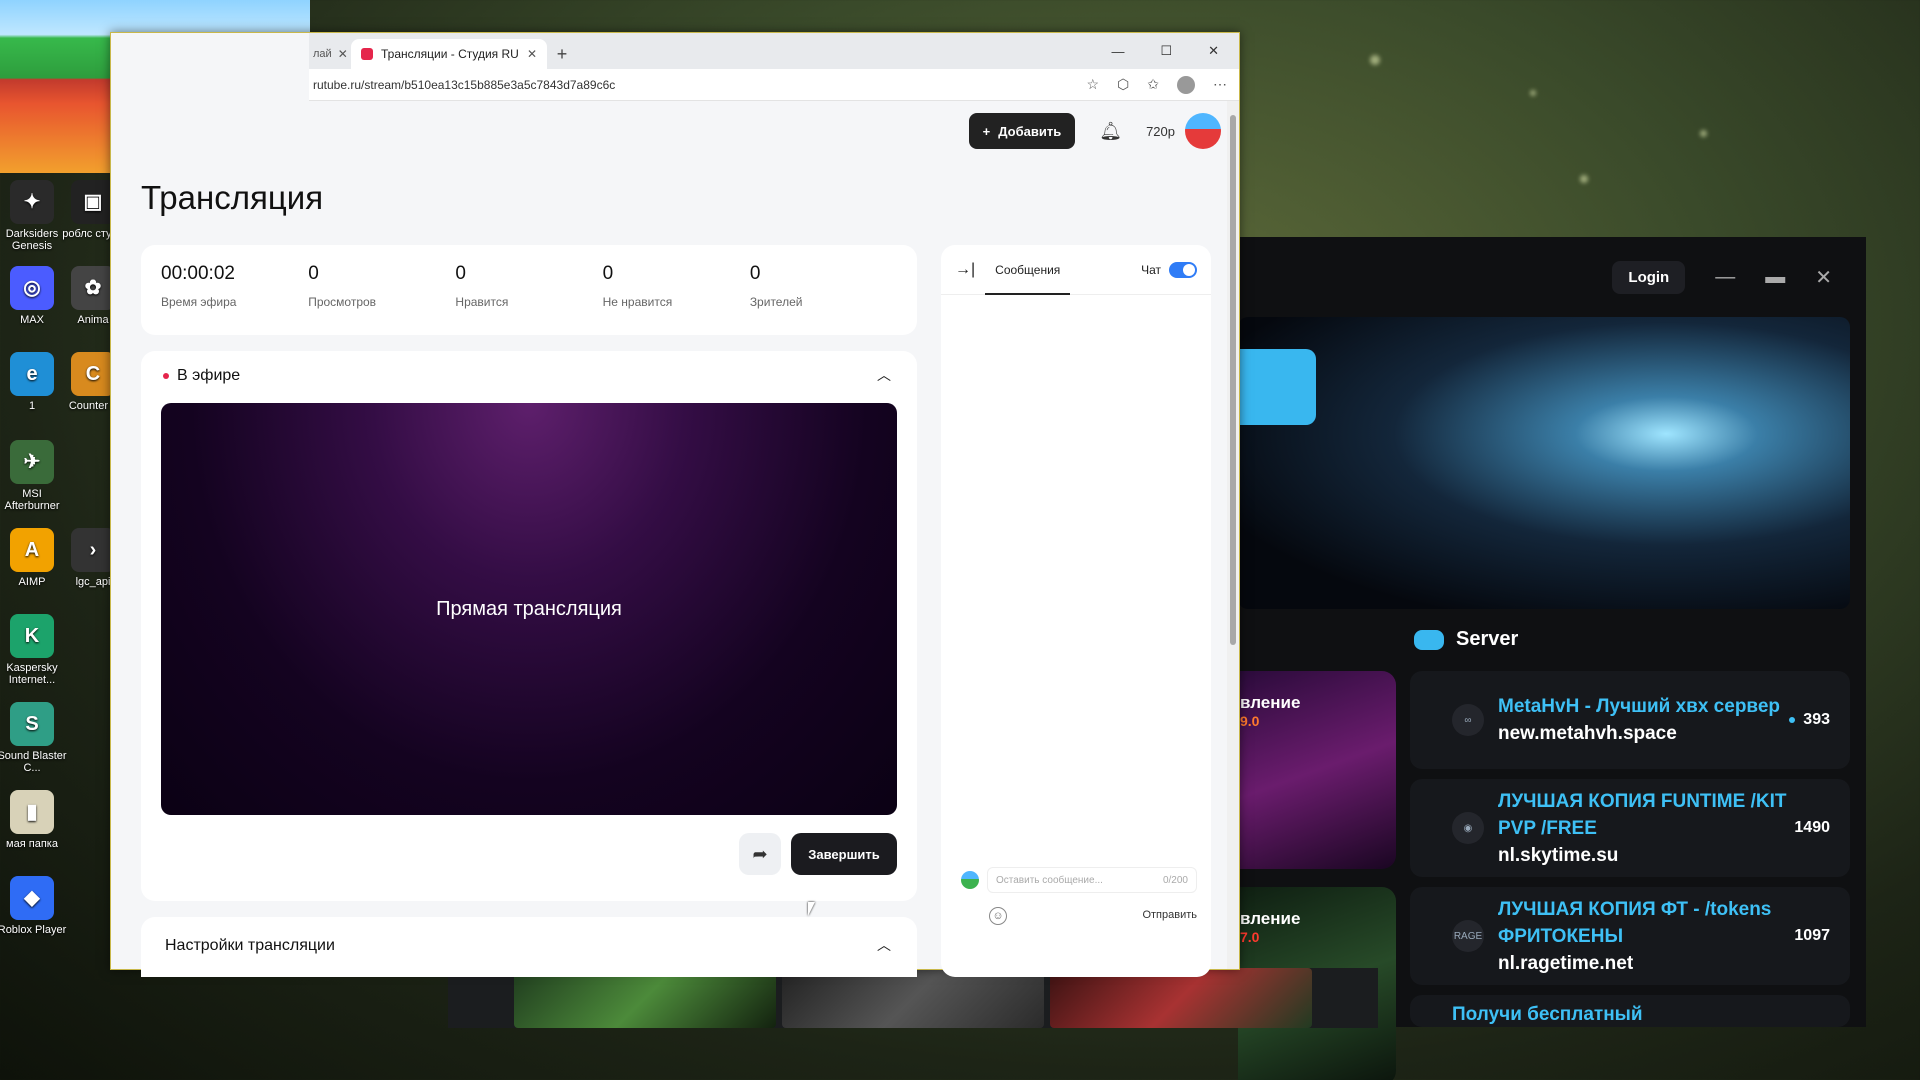 Image resolution: width=1920 pixels, height=1080 pixels. I want to click on darksiders-icon: ✦, so click(32, 202).